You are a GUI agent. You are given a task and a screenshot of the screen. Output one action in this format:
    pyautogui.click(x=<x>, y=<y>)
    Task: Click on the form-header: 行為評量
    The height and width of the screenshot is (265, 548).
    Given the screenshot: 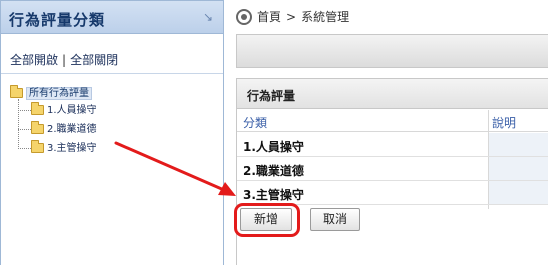 What is the action you would take?
    pyautogui.click(x=392, y=94)
    